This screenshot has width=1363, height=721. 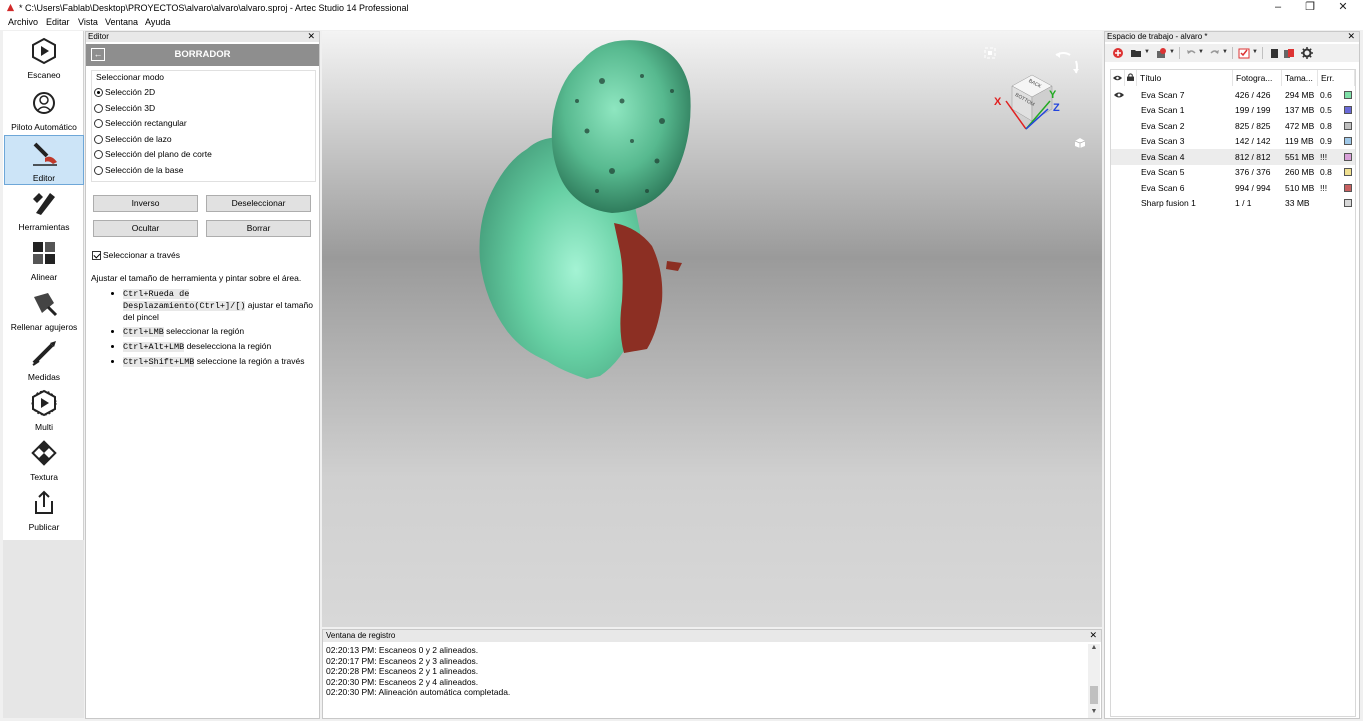 What do you see at coordinates (154, 347) in the screenshot?
I see `shortcut-key: Ctrl+Alt+LMB` at bounding box center [154, 347].